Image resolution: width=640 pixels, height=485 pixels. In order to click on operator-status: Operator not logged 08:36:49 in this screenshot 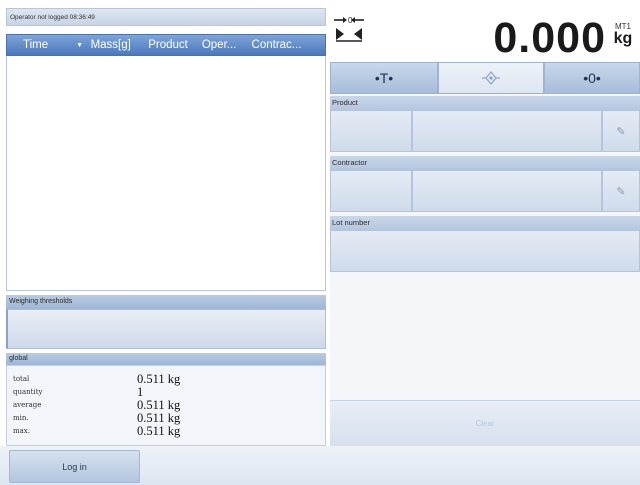, I will do `click(166, 17)`.